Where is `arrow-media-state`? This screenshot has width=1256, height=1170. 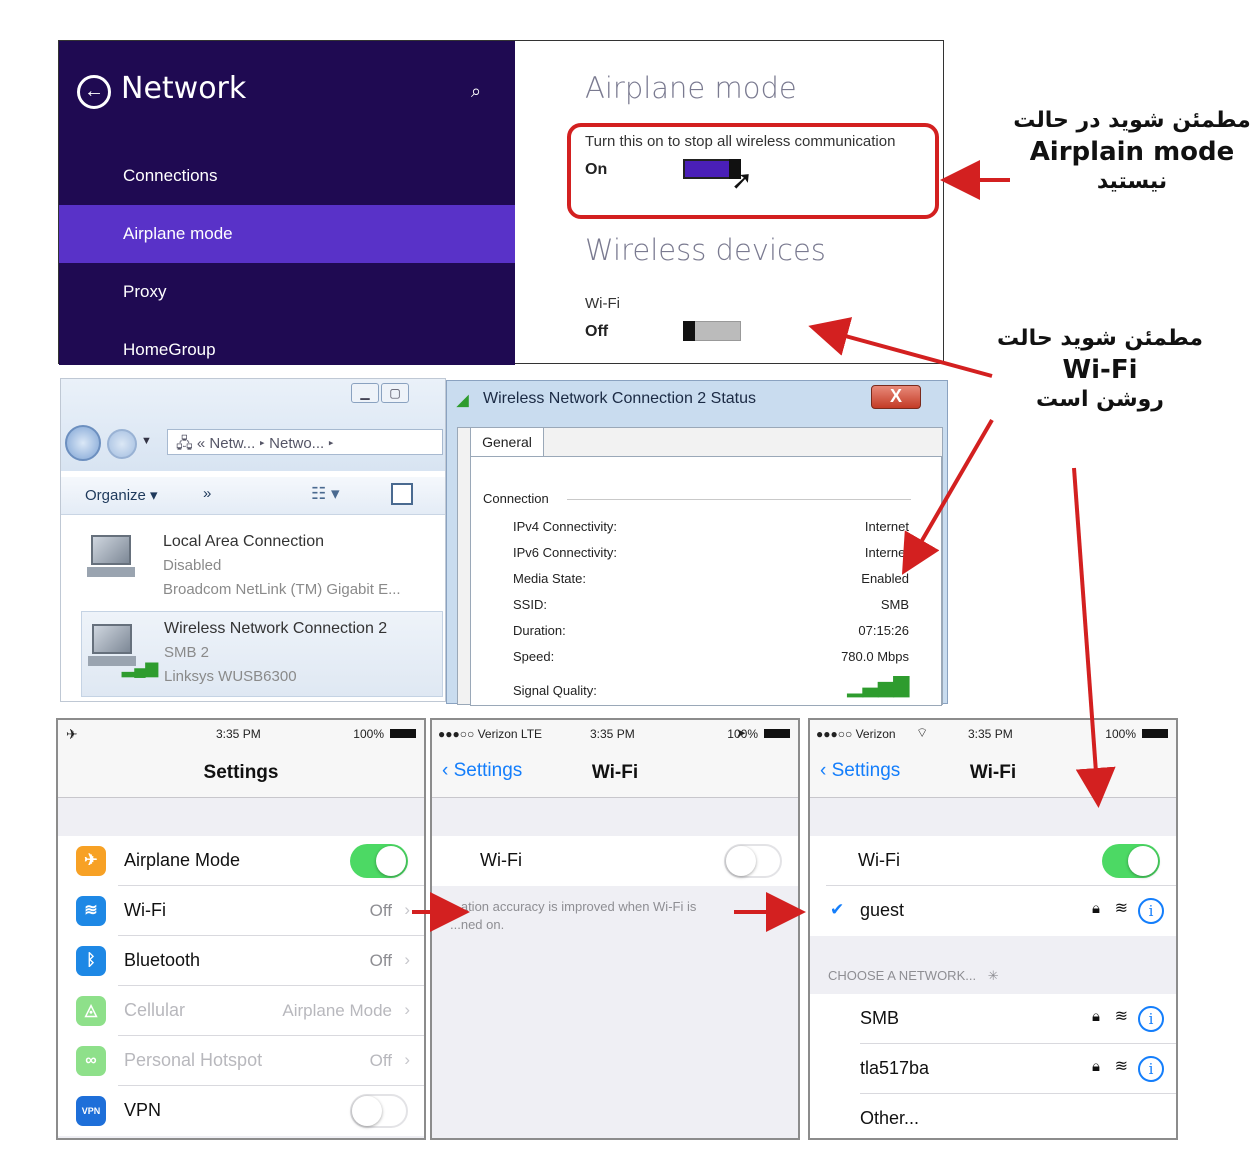 arrow-media-state is located at coordinates (947, 496).